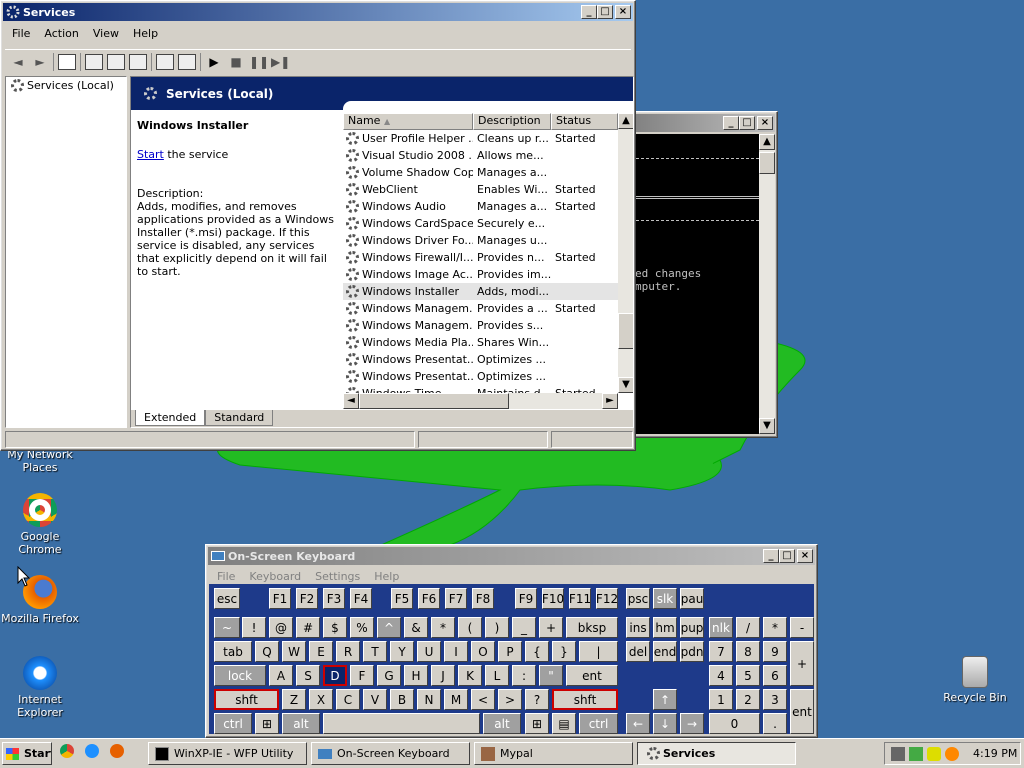 This screenshot has width=1024, height=768. Describe the element at coordinates (233, 651) in the screenshot. I see `osk-key: tab` at that location.